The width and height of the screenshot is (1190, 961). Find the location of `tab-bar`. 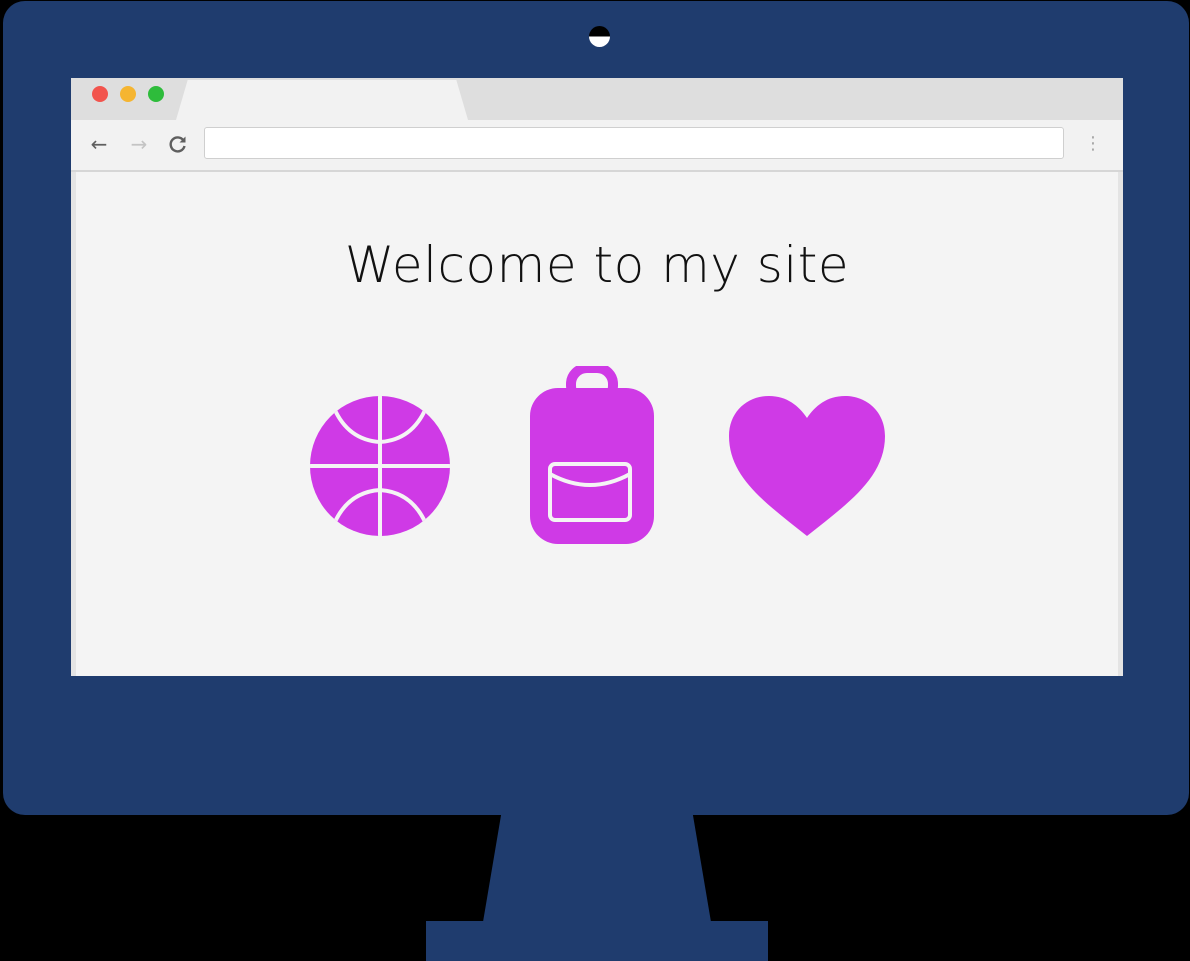

tab-bar is located at coordinates (597, 99).